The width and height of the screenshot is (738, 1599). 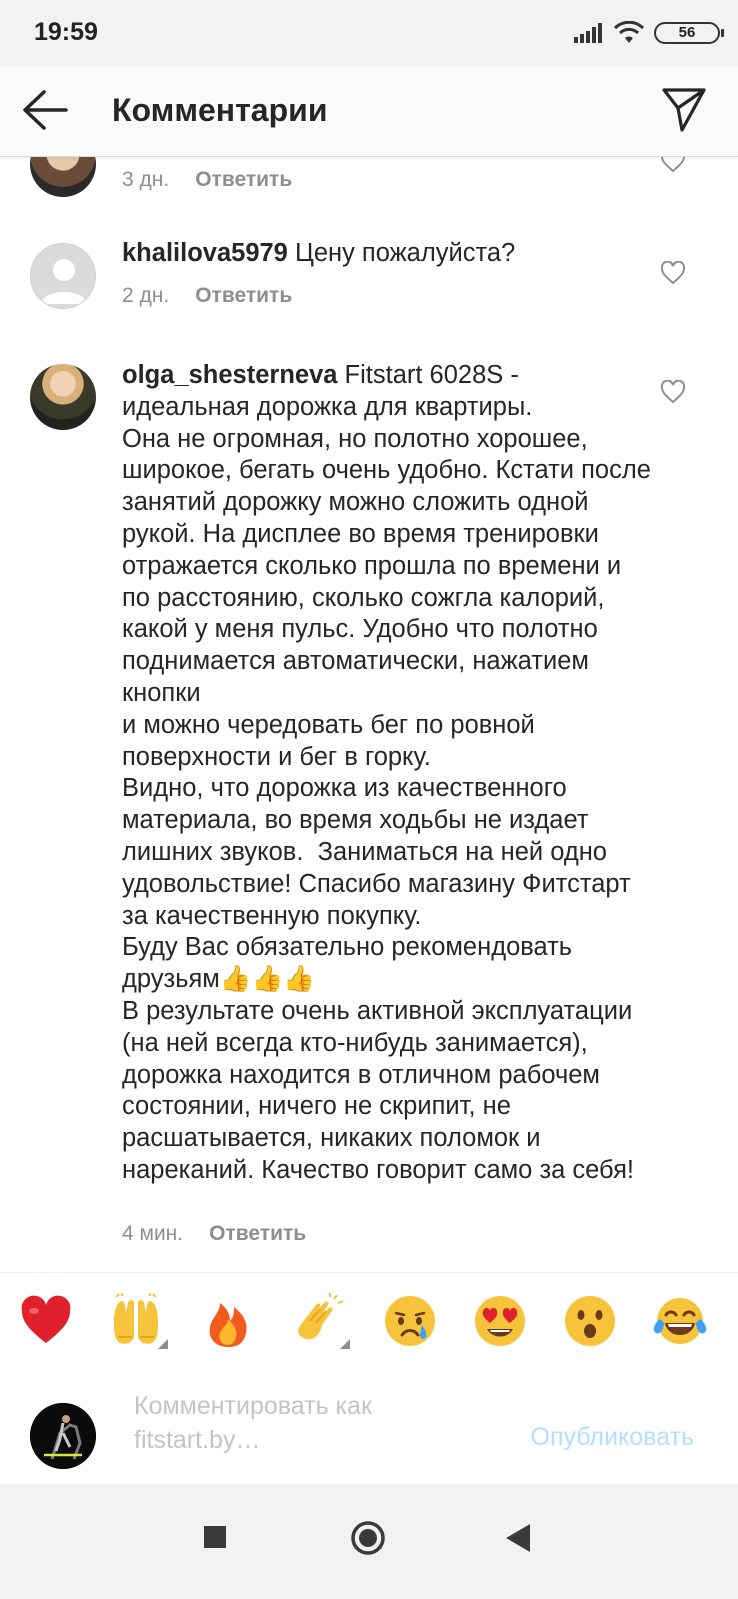 I want to click on crying-face-emoji-icon, so click(x=410, y=1321).